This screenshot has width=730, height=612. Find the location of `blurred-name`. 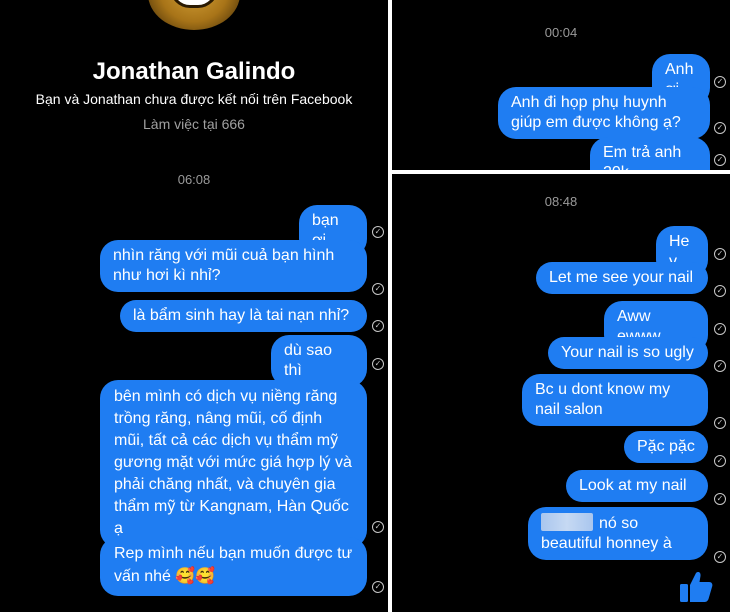

blurred-name is located at coordinates (567, 522).